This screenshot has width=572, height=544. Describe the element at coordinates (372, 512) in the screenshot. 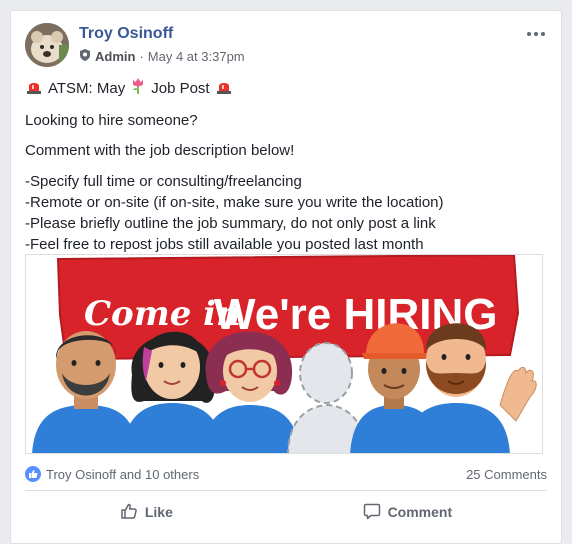

I see `comment-bubble-icon` at that location.